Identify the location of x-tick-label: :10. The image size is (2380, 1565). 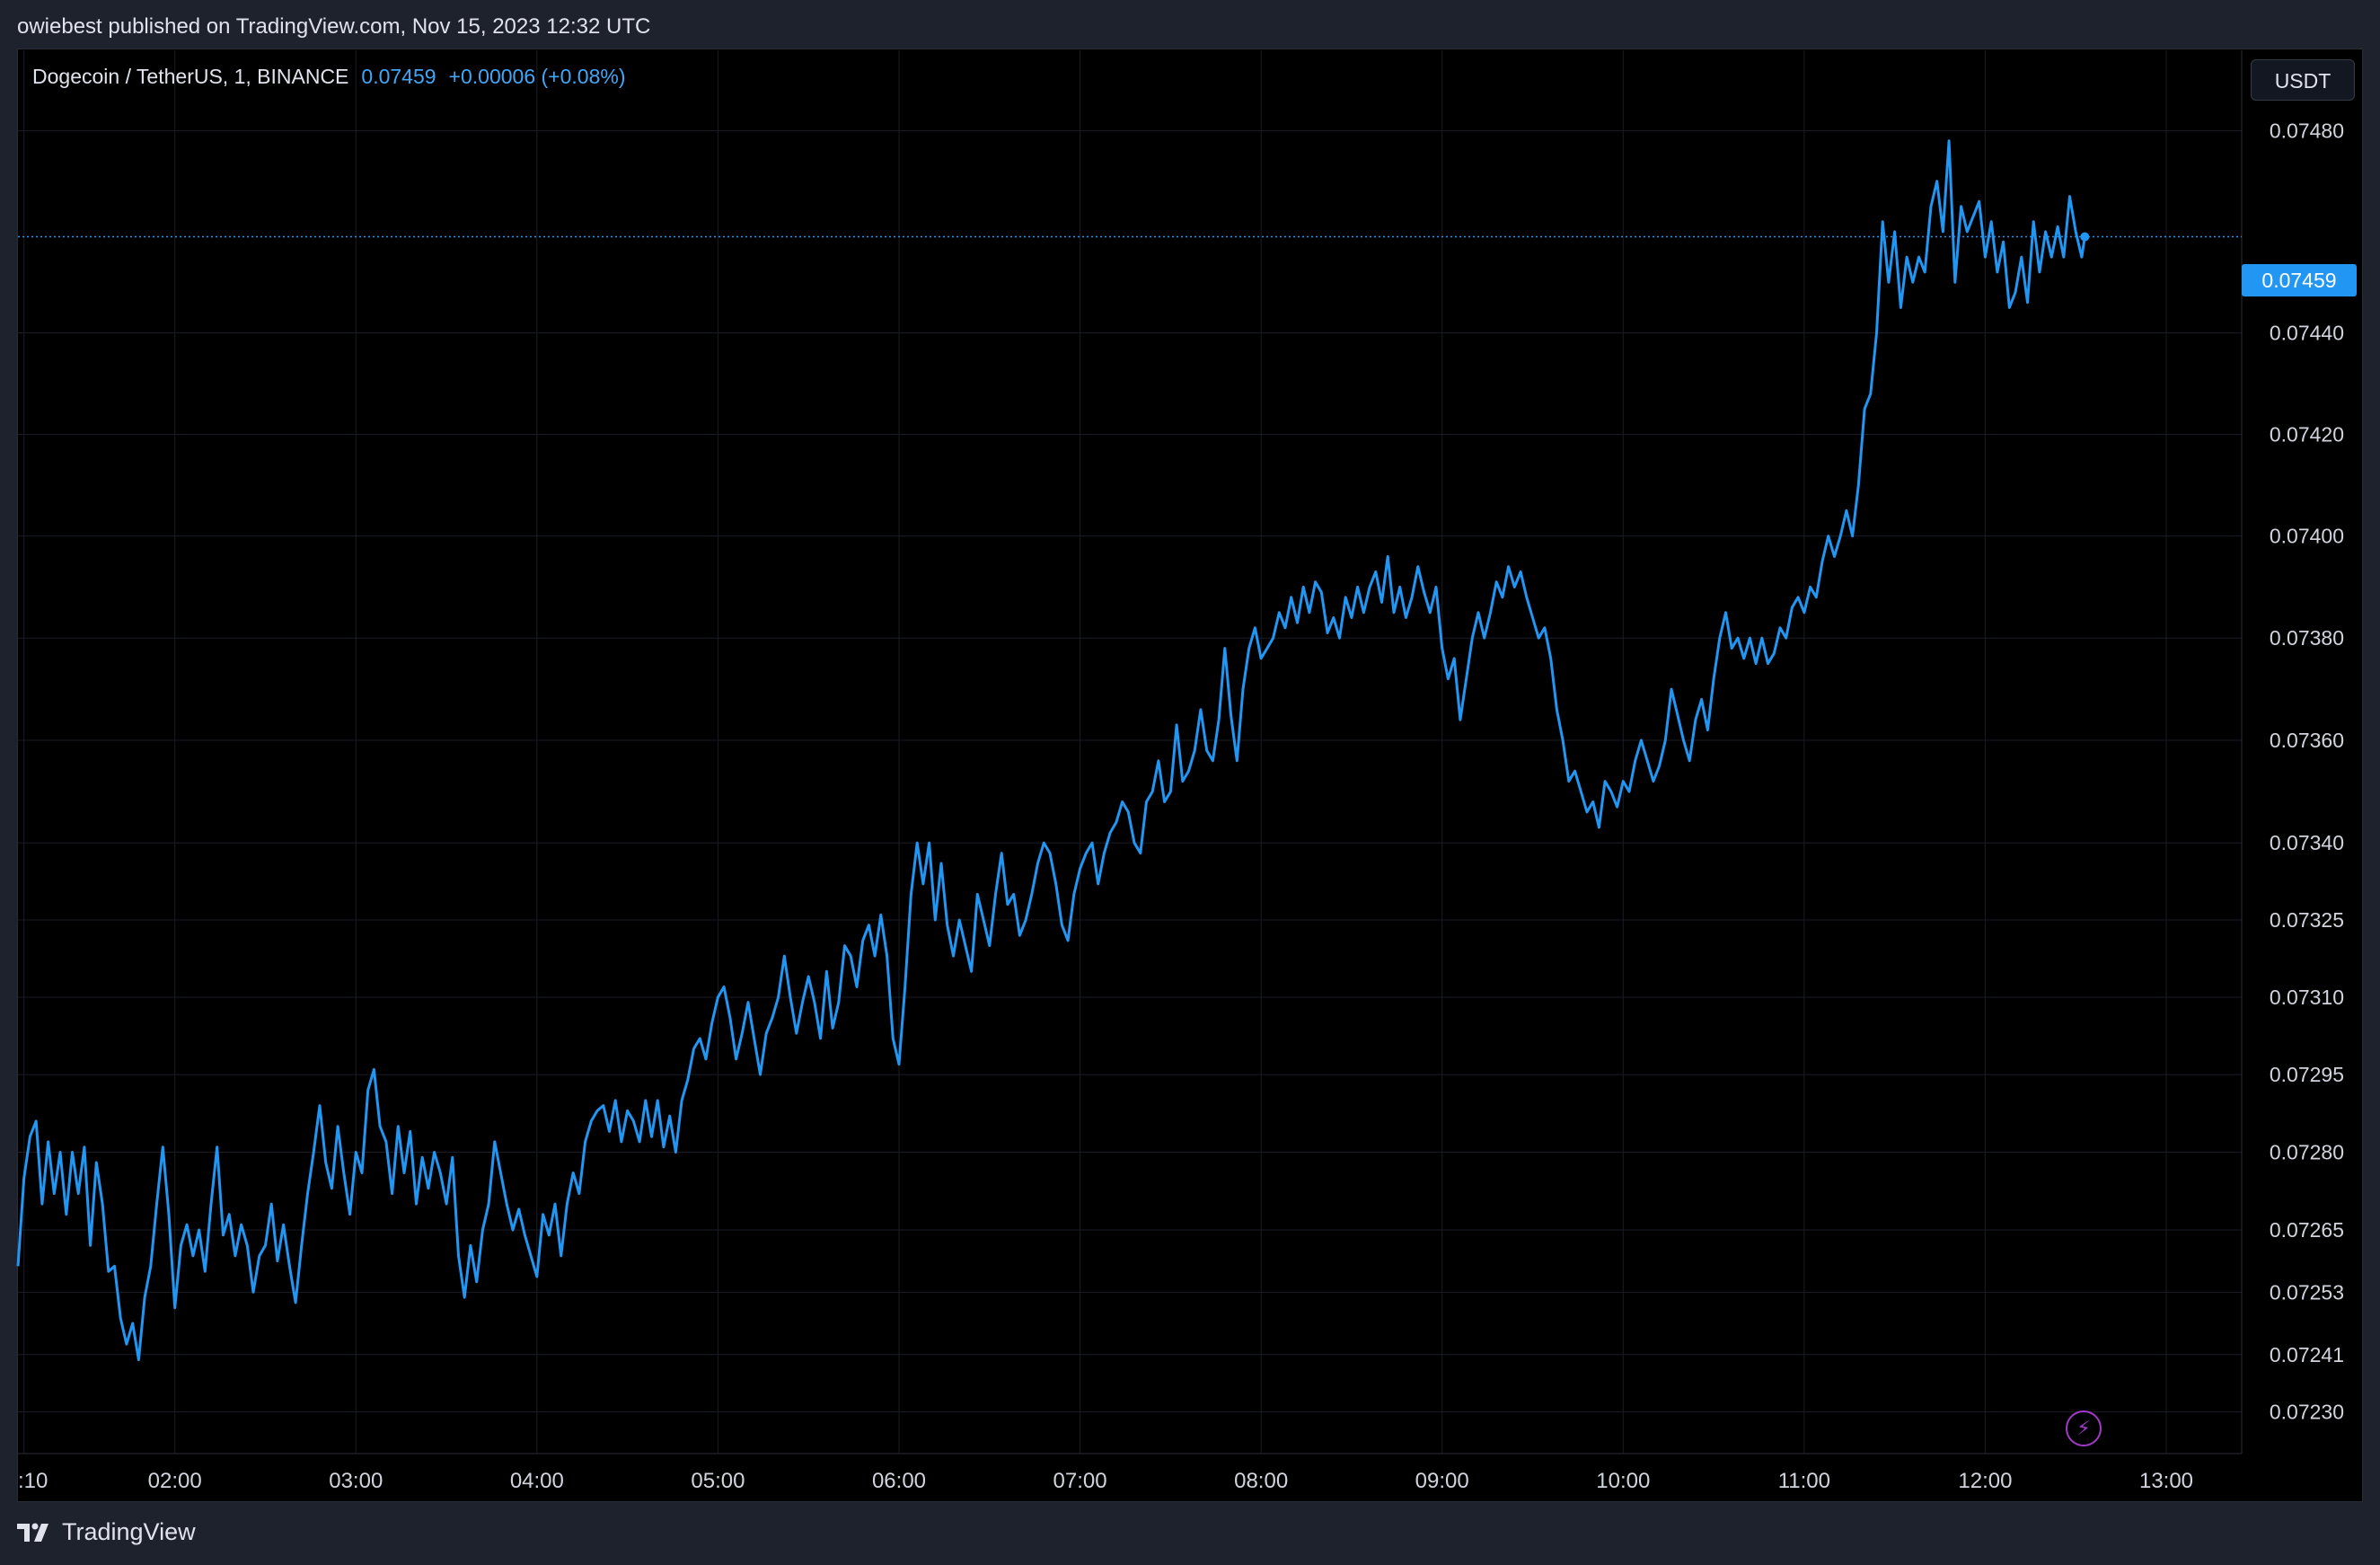
(33, 1481).